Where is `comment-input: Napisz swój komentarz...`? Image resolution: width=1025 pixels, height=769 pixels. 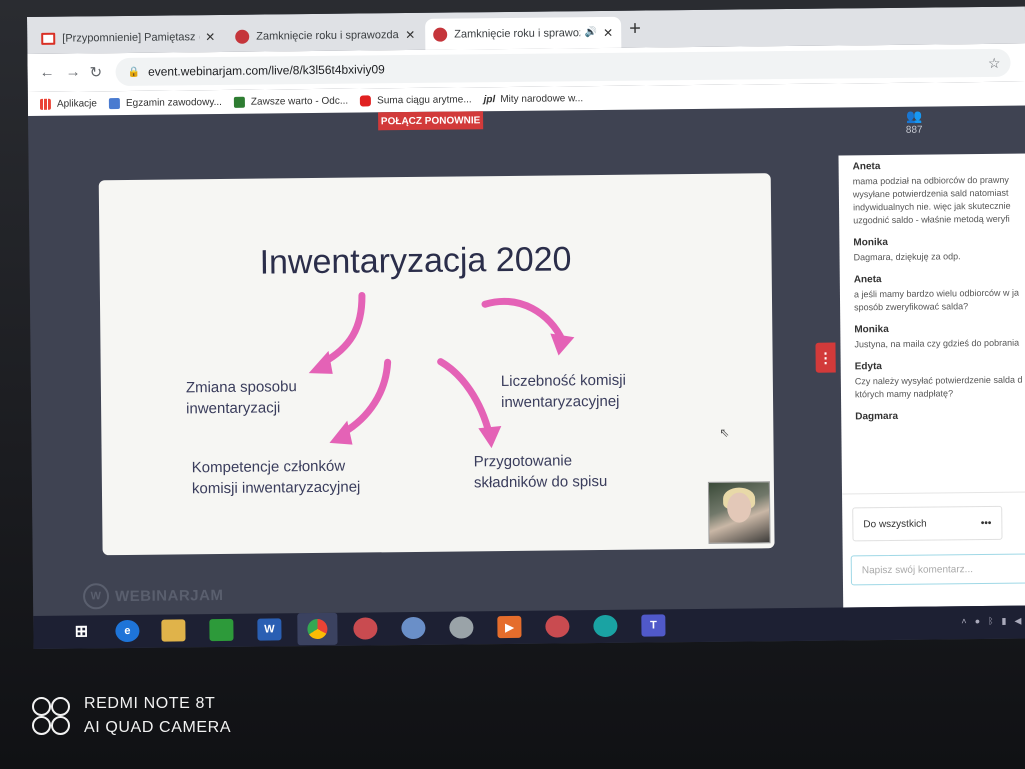
comment-input: Napisz swój komentarz... is located at coordinates (937, 569).